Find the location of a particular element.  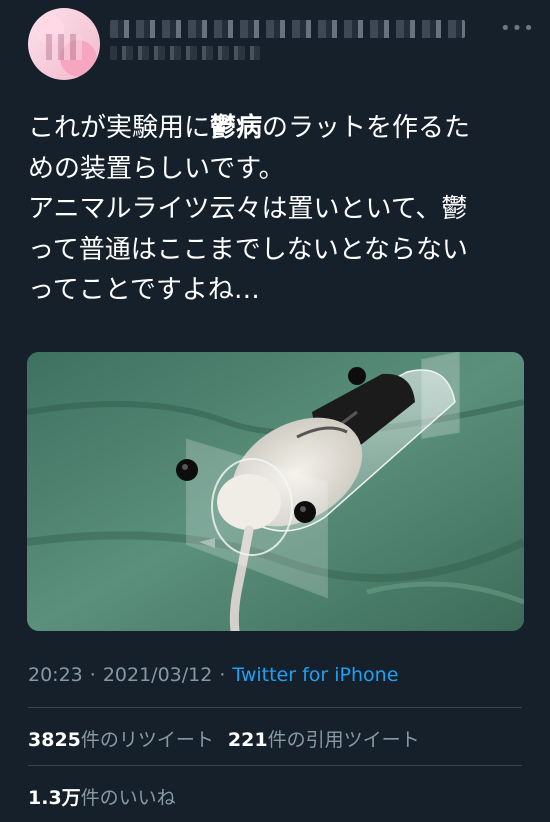

retweets-link: 3825件のリツイート is located at coordinates (121, 738).